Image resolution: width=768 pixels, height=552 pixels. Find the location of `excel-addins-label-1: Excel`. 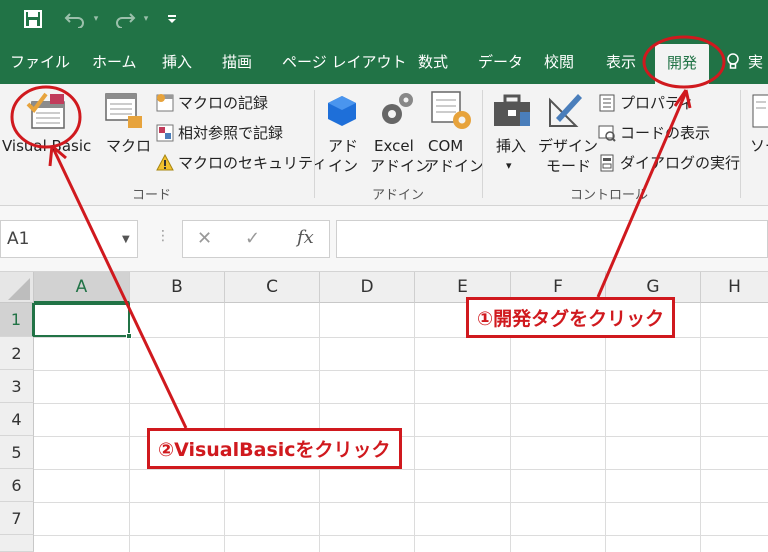

excel-addins-label-1: Excel is located at coordinates (394, 146).